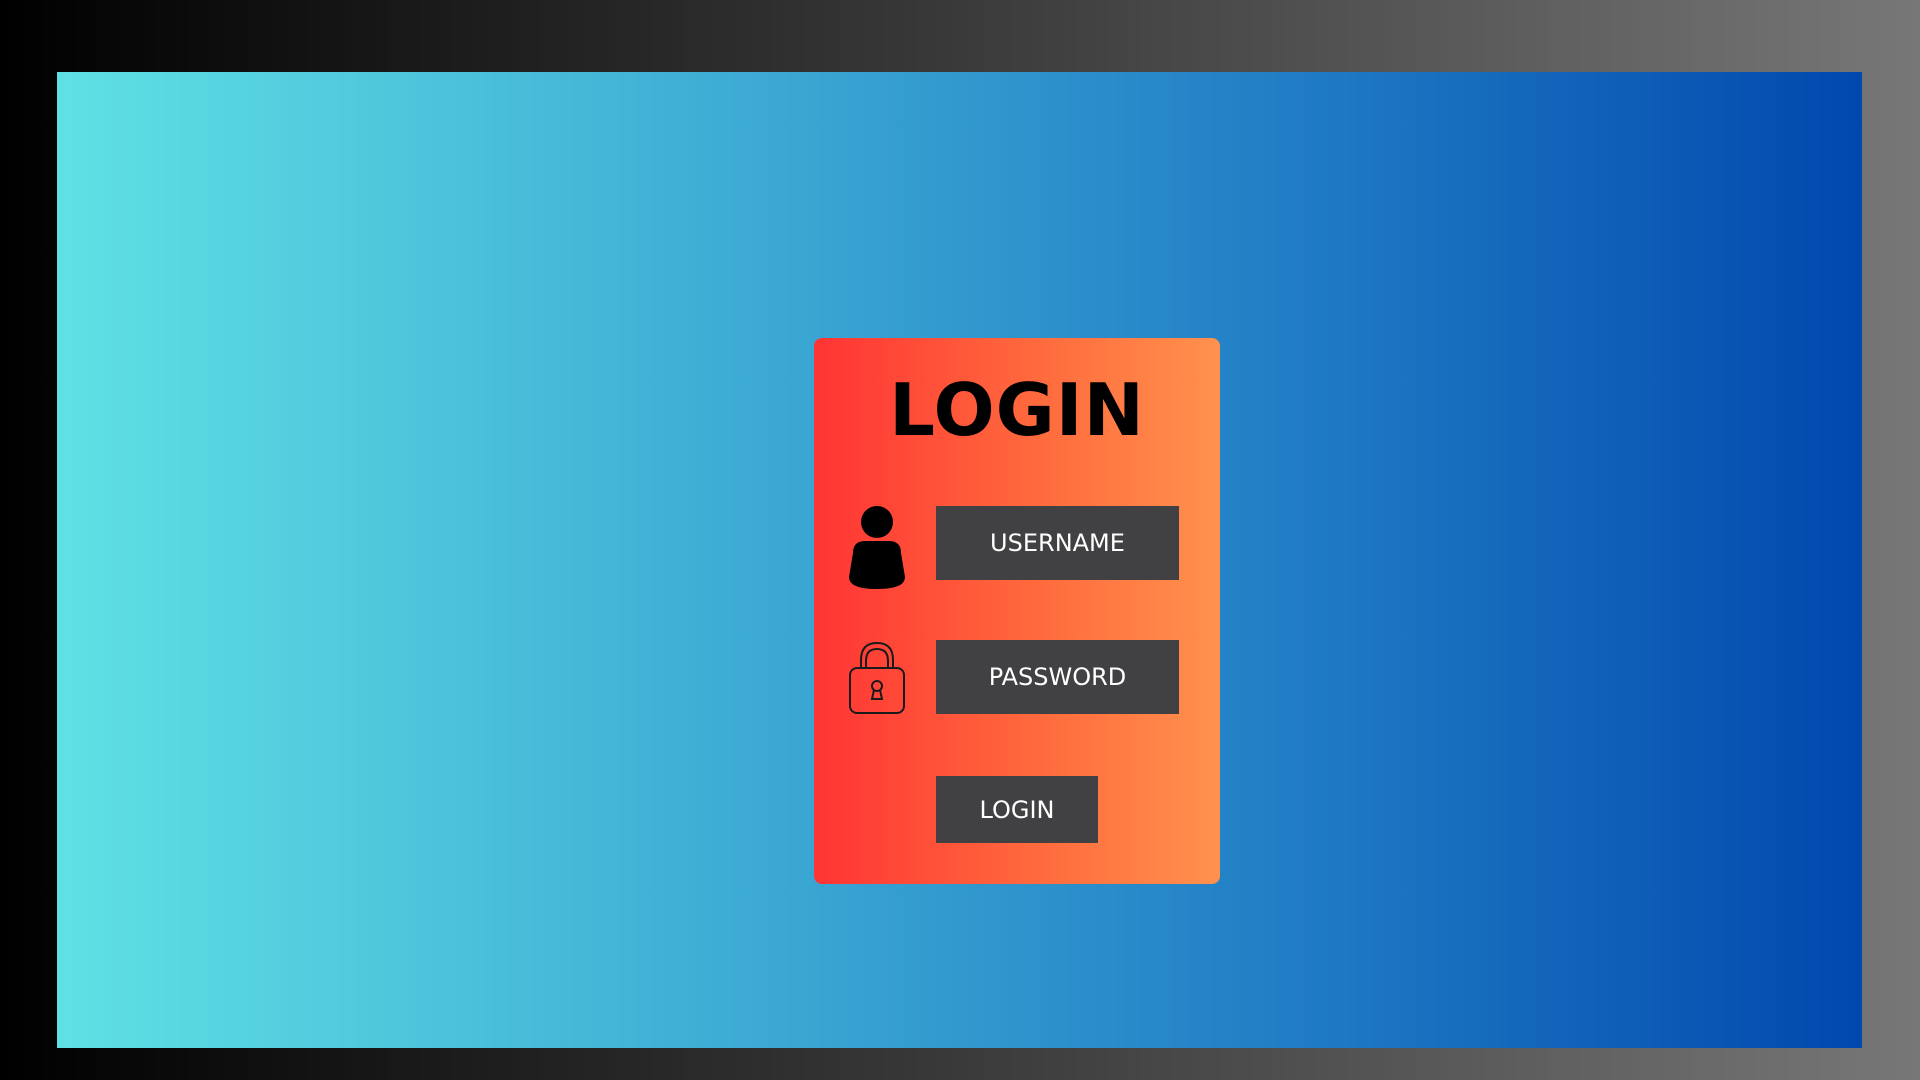 Image resolution: width=1920 pixels, height=1080 pixels. Describe the element at coordinates (1017, 809) in the screenshot. I see `login-button: LOGIN` at that location.